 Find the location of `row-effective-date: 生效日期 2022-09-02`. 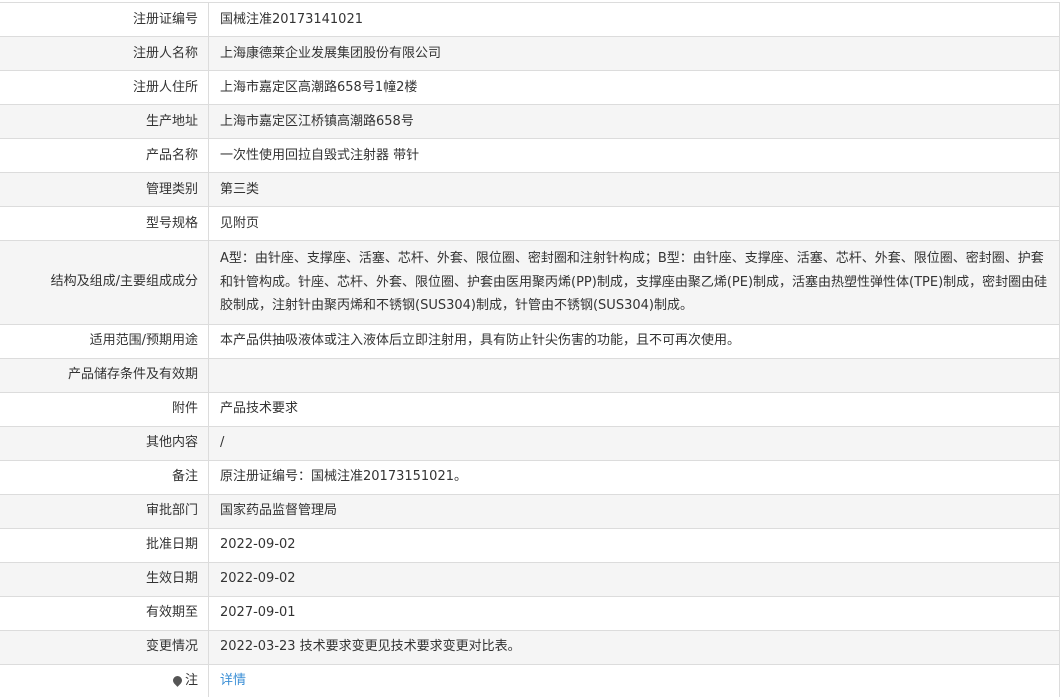

row-effective-date: 生效日期 2022-09-02 is located at coordinates (529, 579).